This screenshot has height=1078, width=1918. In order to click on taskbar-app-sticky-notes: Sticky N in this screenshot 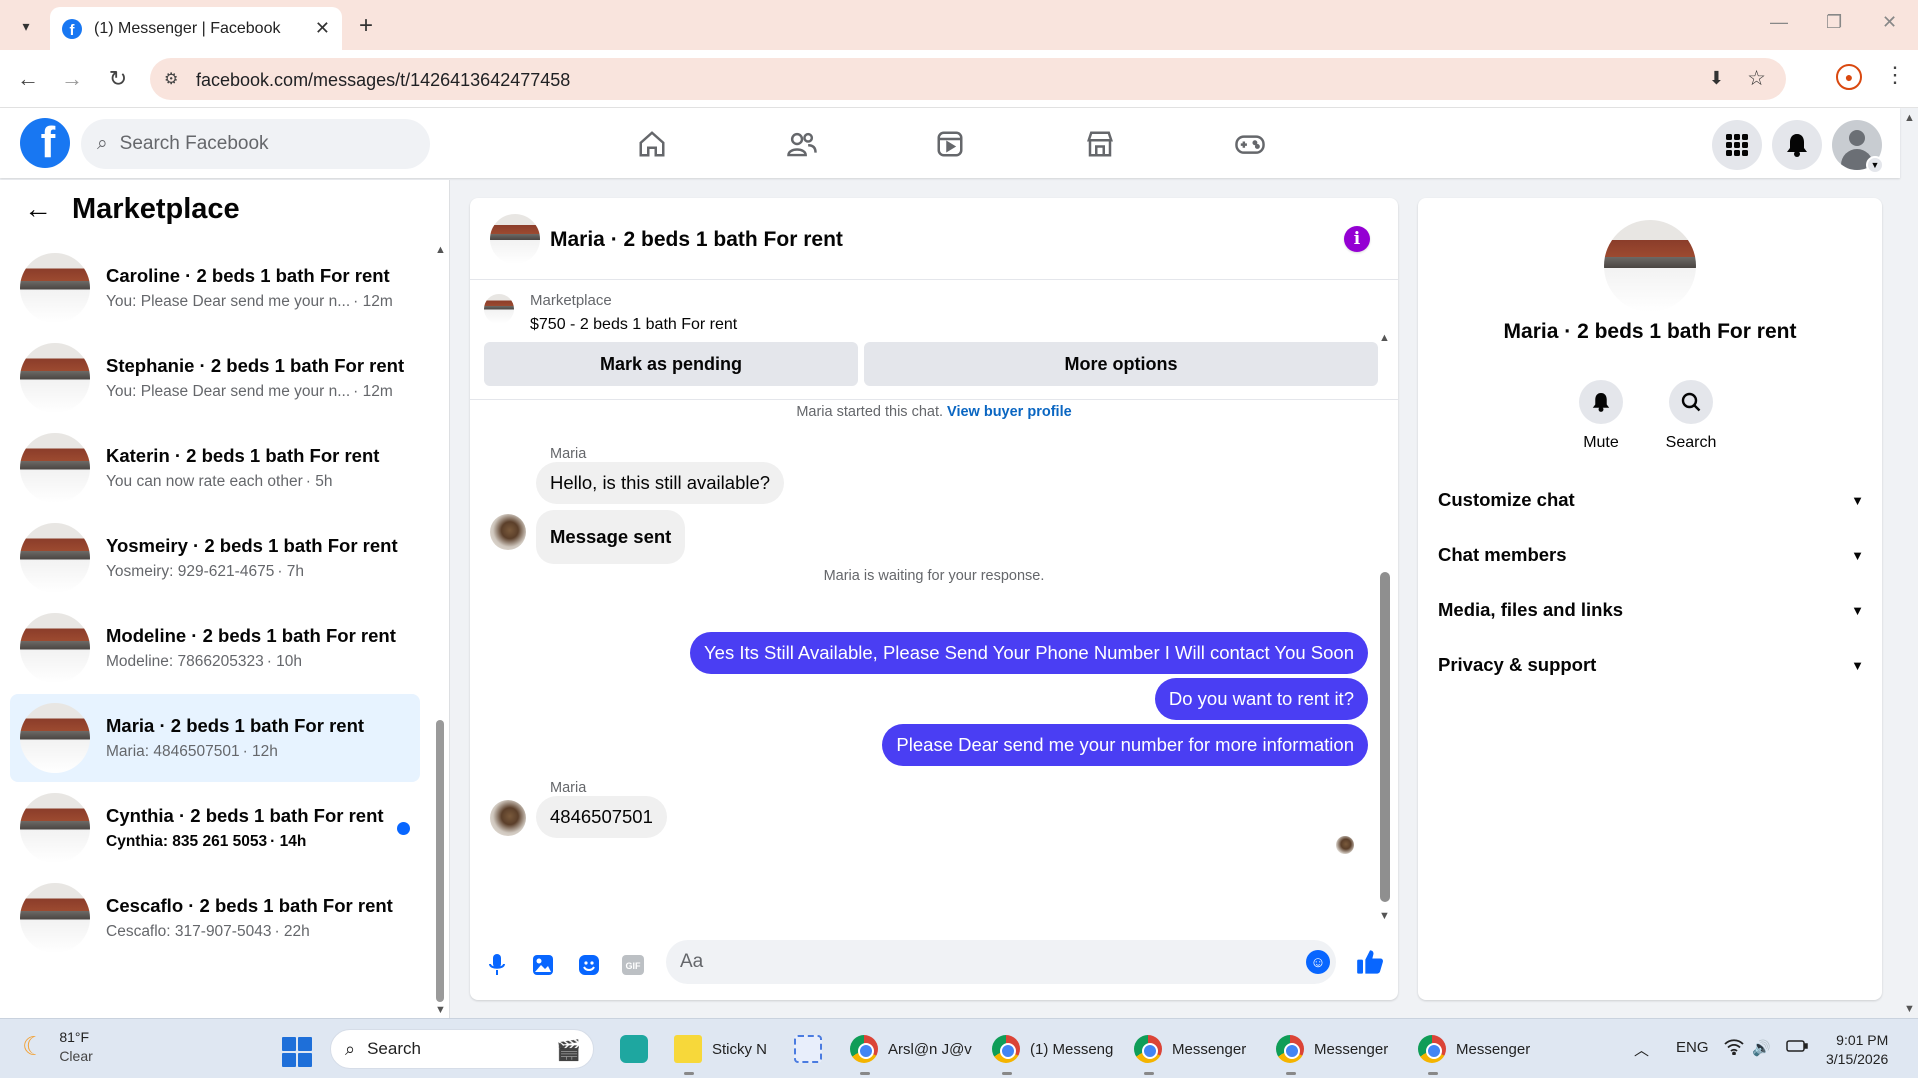, I will do `click(720, 1052)`.